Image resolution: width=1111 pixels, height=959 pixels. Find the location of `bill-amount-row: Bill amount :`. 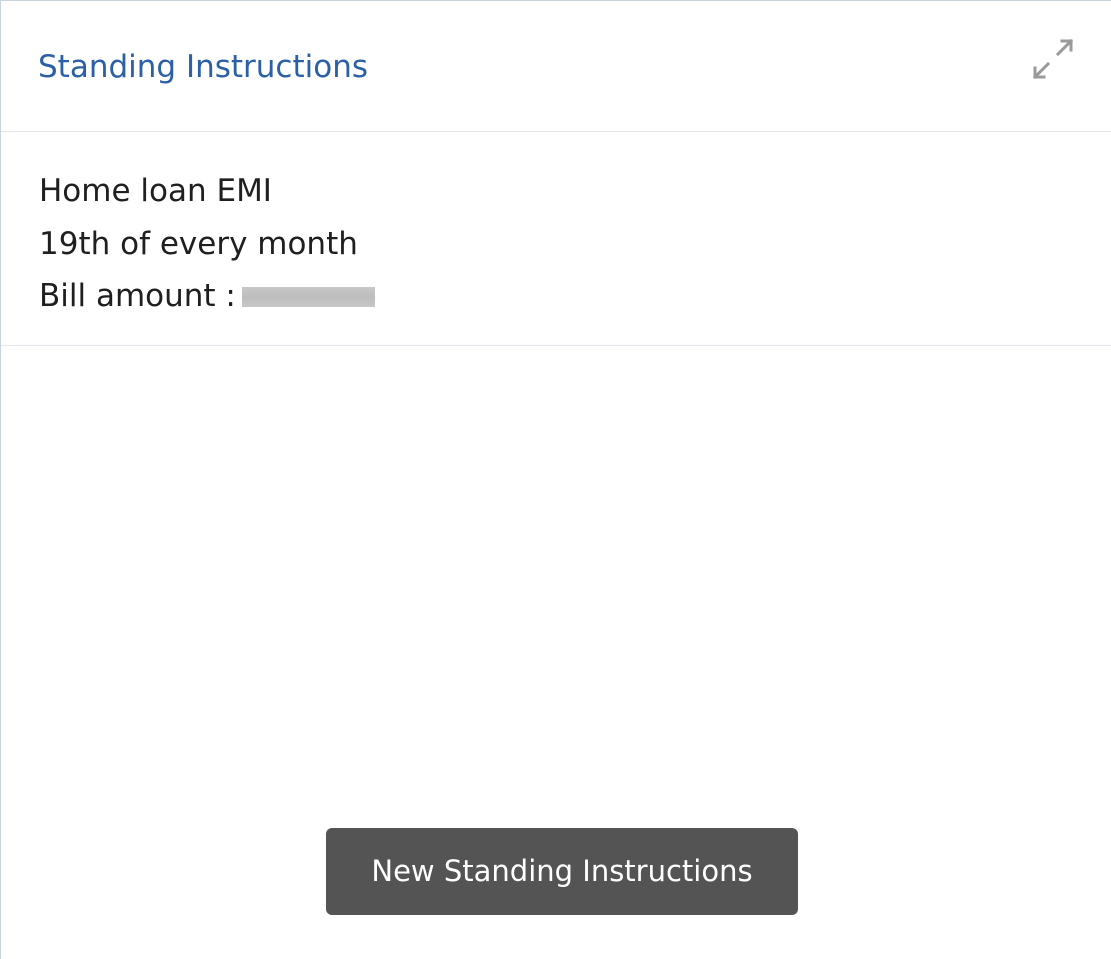

bill-amount-row: Bill amount : is located at coordinates (207, 296).